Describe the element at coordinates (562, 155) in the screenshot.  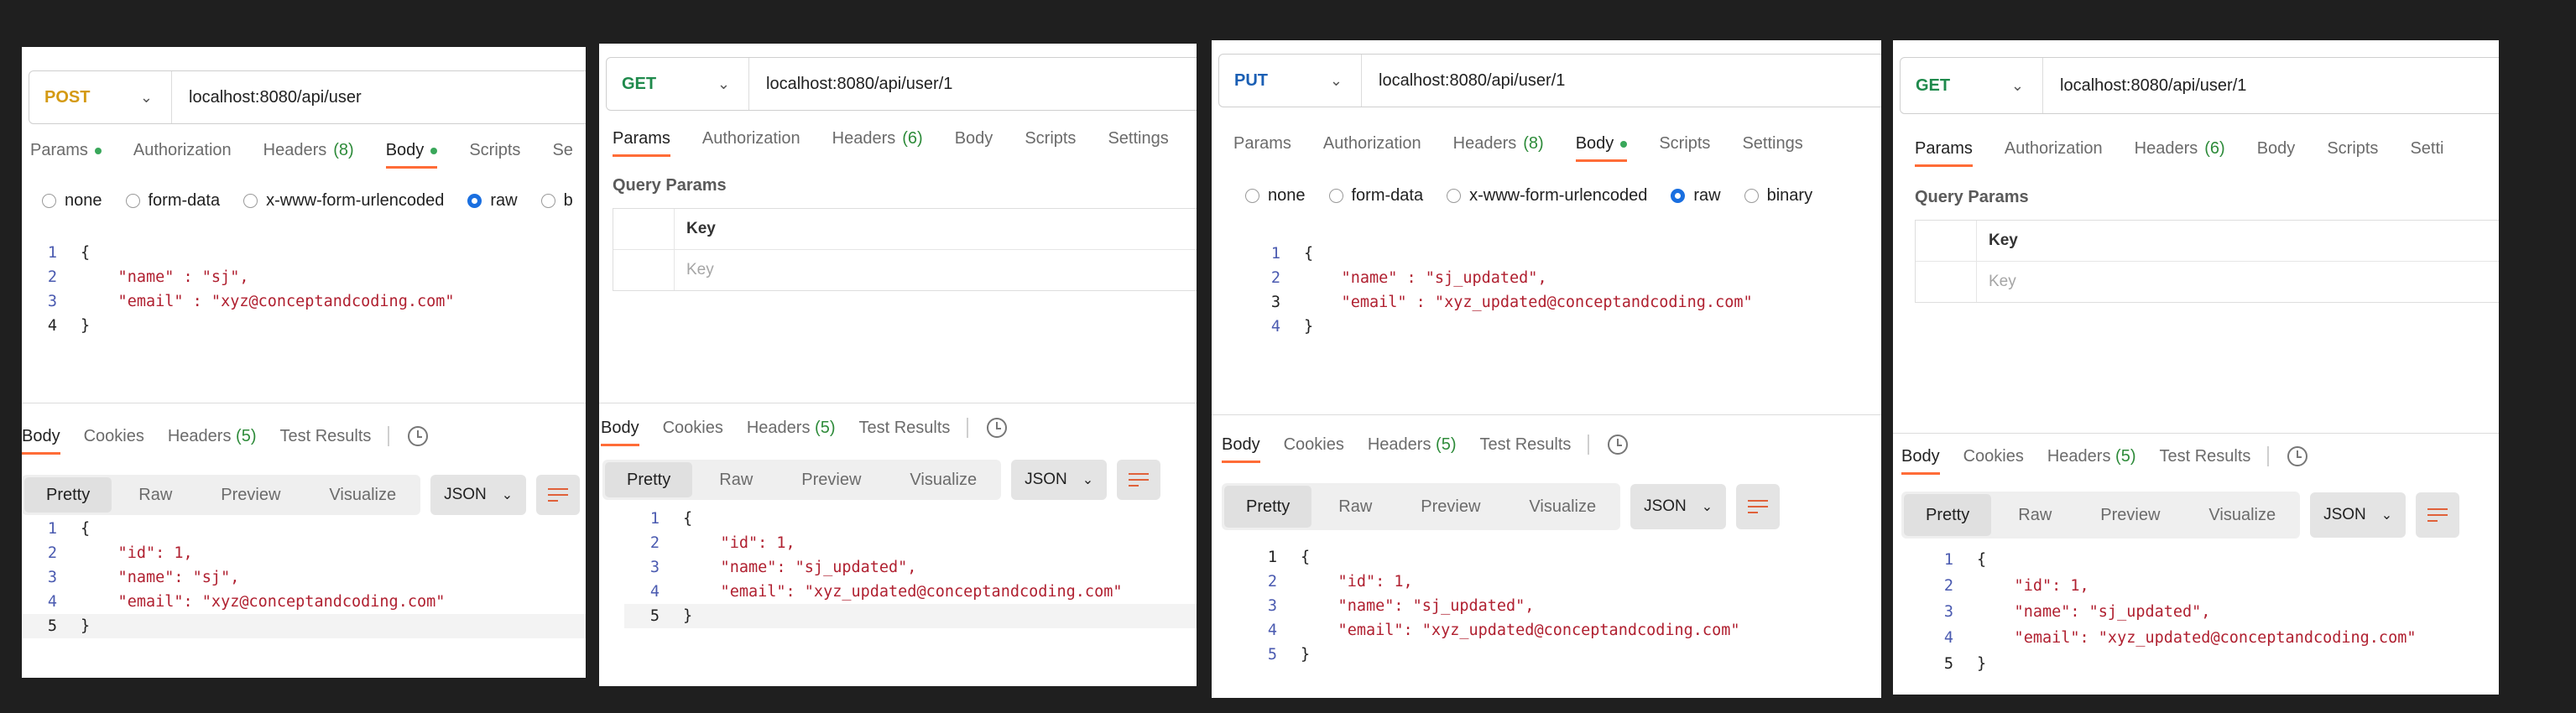
I see `tab-settings: Se` at that location.